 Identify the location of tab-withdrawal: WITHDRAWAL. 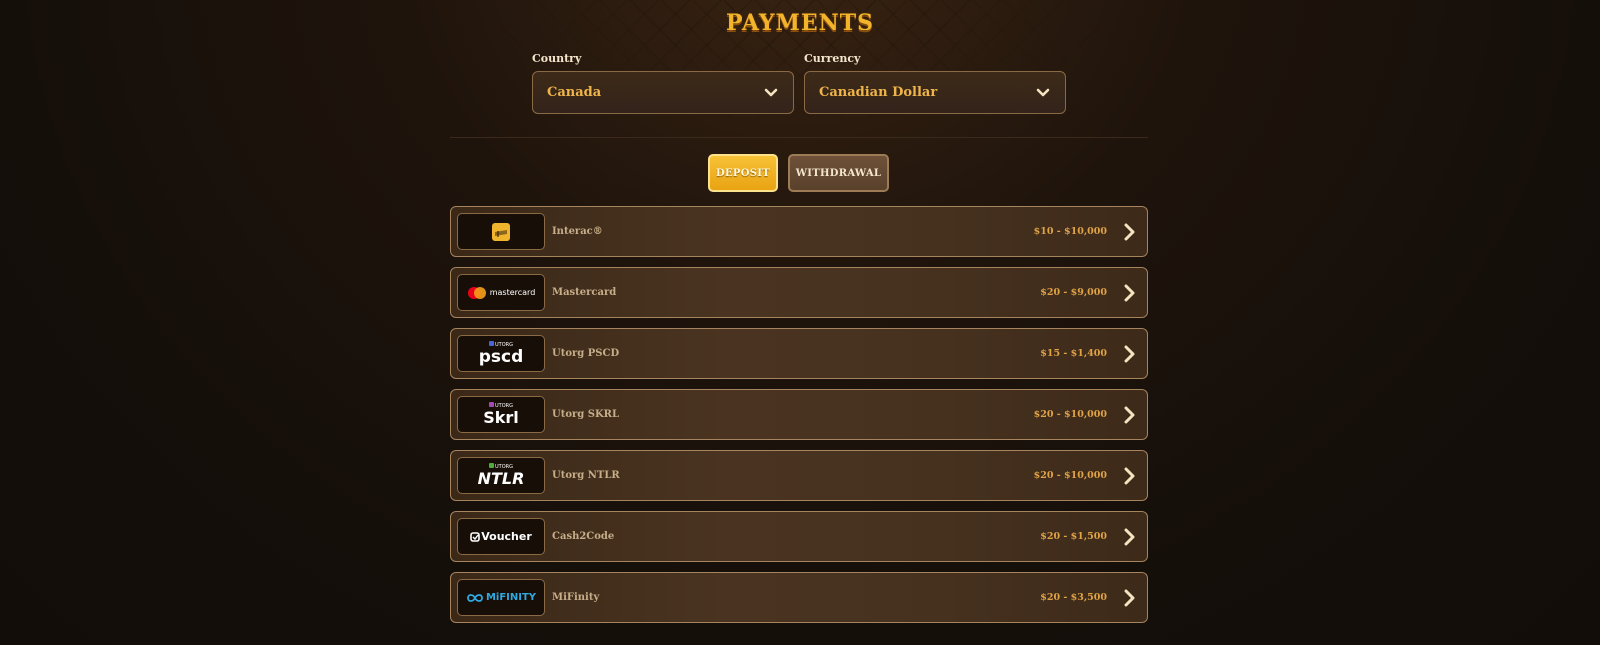
(838, 173).